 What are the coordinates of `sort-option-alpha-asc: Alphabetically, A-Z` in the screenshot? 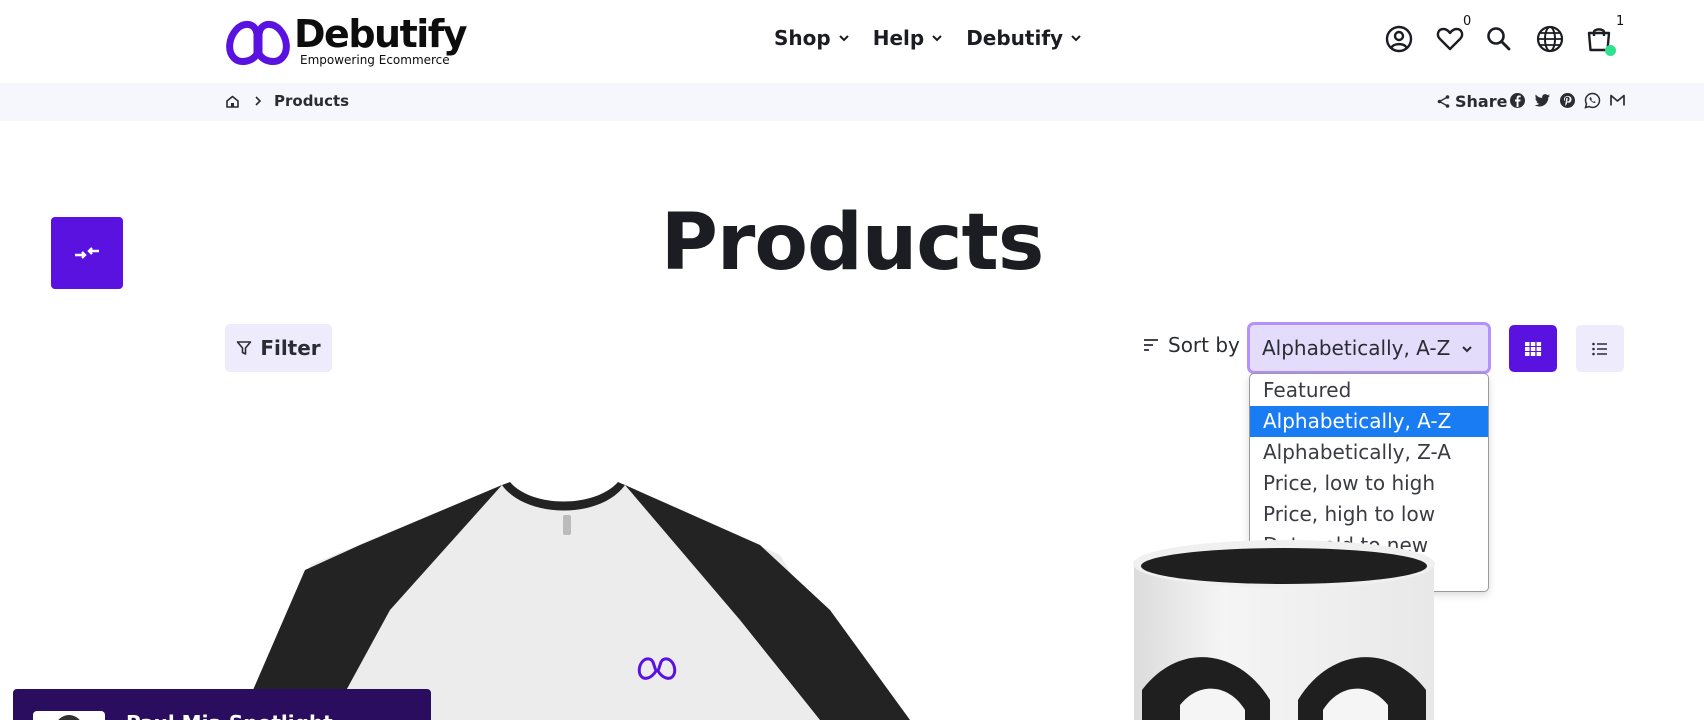 It's located at (1369, 421).